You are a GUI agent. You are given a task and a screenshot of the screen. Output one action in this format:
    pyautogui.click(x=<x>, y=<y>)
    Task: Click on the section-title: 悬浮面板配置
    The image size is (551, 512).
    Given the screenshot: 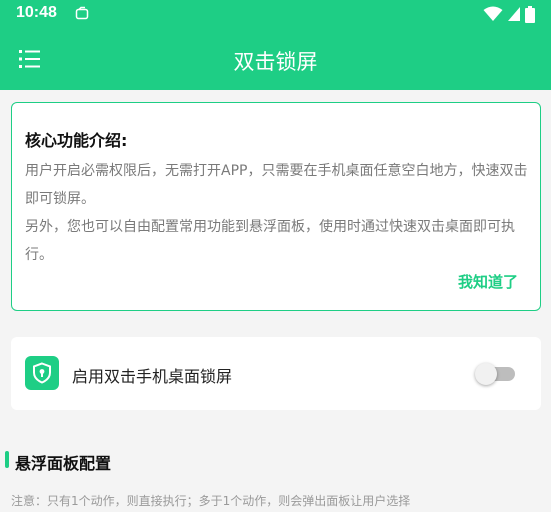 What is the action you would take?
    pyautogui.click(x=63, y=463)
    